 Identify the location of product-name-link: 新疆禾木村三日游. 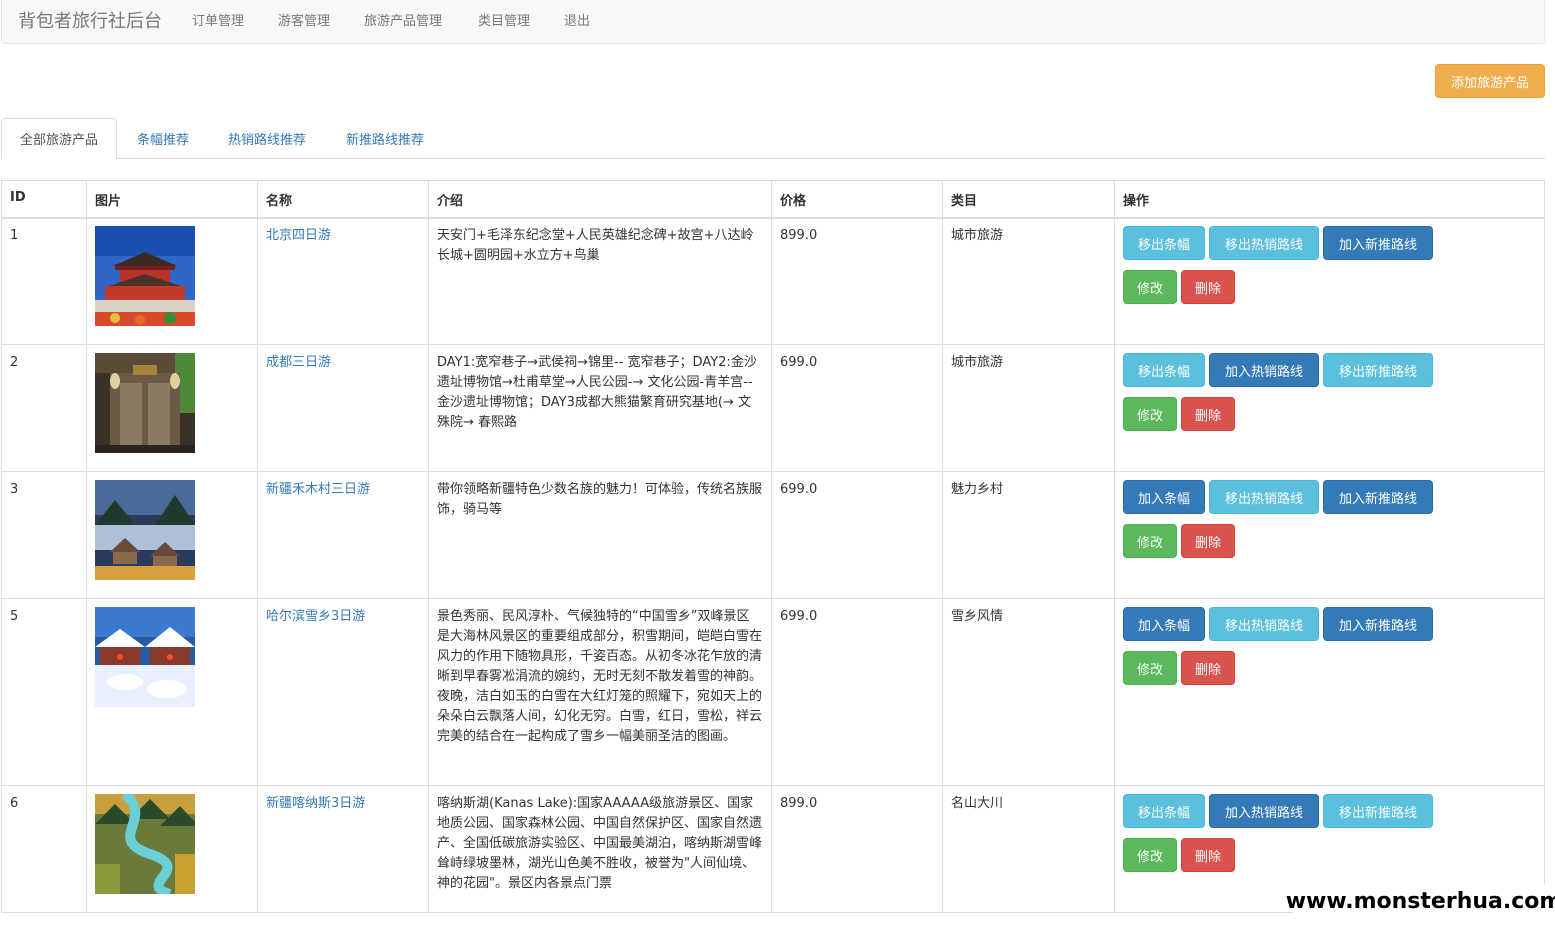
(318, 490).